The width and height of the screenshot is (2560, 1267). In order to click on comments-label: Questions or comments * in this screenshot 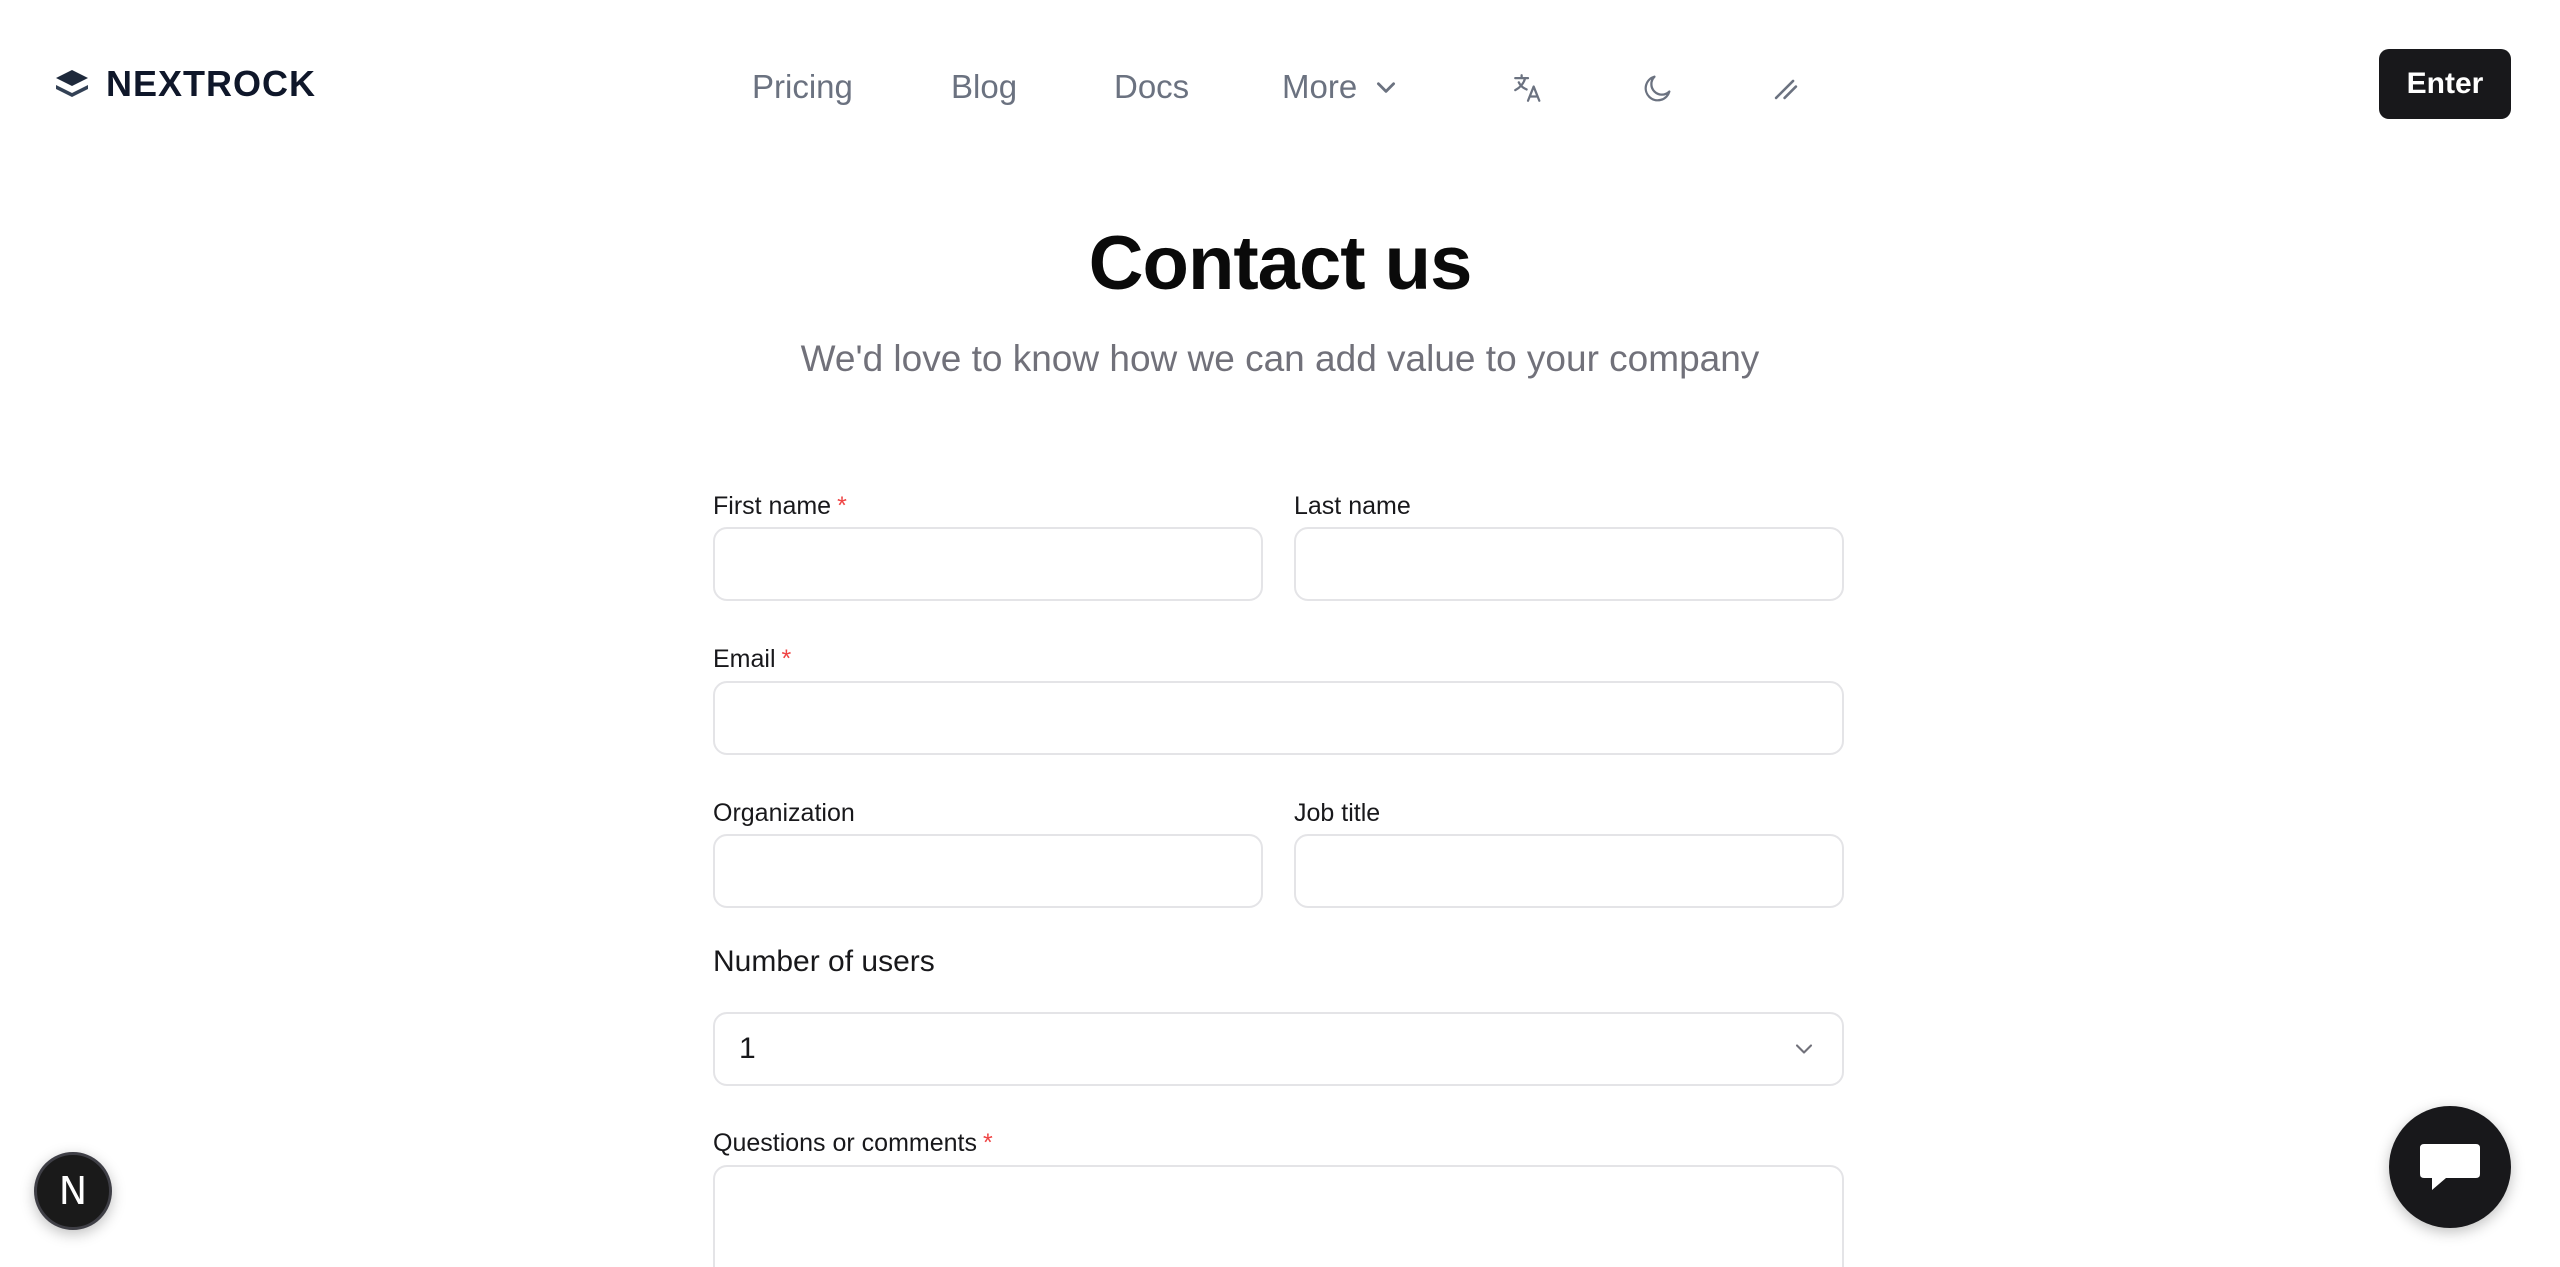, I will do `click(853, 1143)`.